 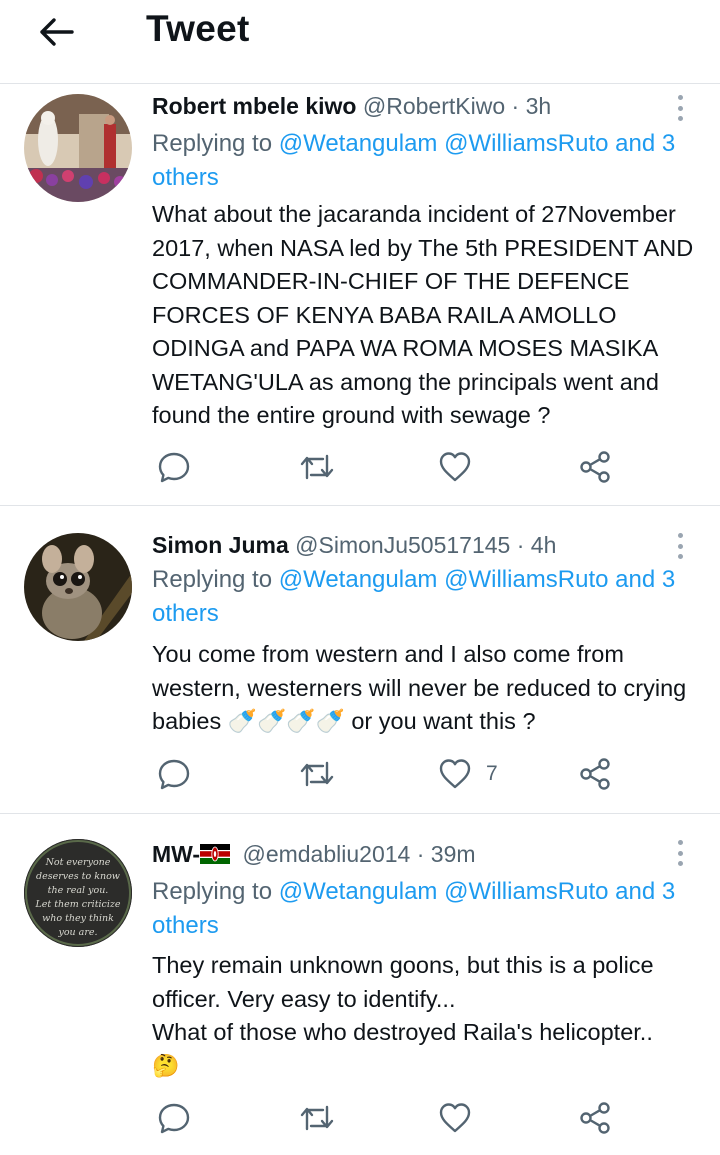 What do you see at coordinates (453, 854) in the screenshot?
I see `timestamp: 39m` at bounding box center [453, 854].